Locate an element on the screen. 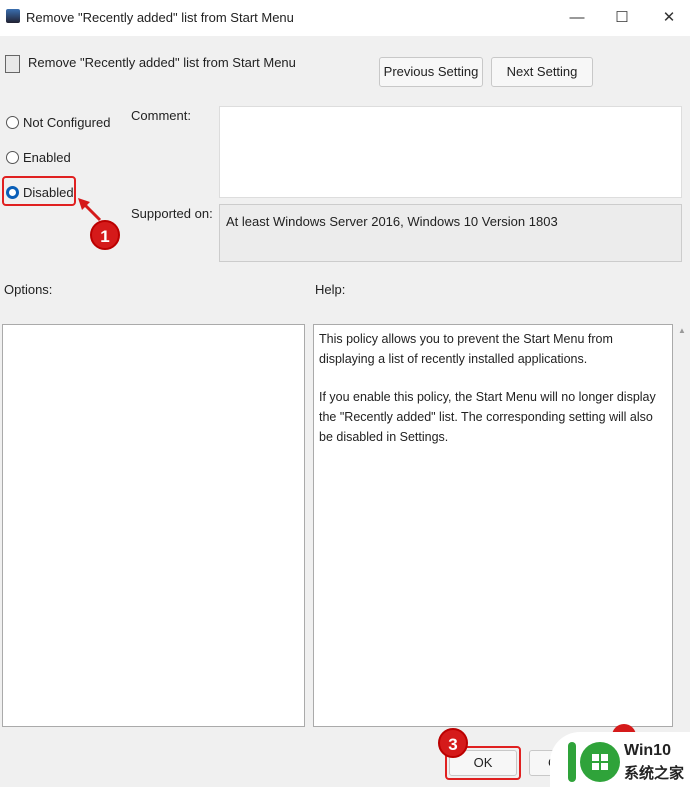 This screenshot has height=787, width=690. app-icon is located at coordinates (13, 16).